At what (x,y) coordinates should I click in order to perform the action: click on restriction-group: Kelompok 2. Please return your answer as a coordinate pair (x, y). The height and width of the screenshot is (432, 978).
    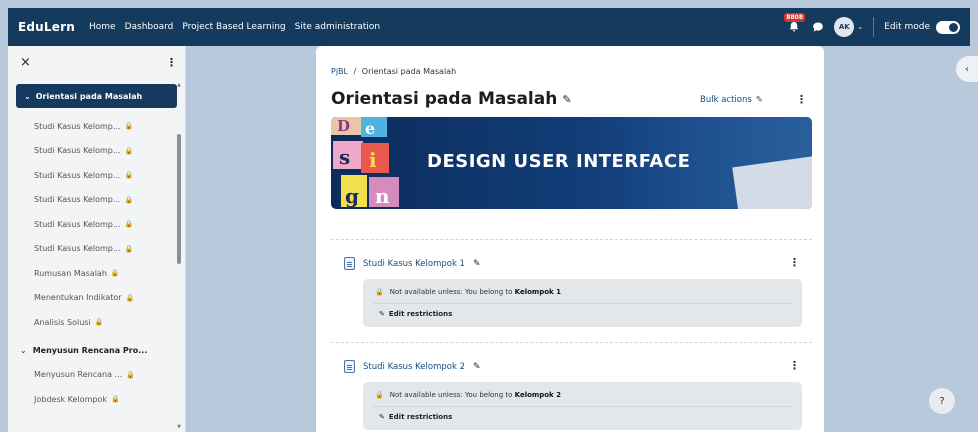
    Looking at the image, I should click on (538, 395).